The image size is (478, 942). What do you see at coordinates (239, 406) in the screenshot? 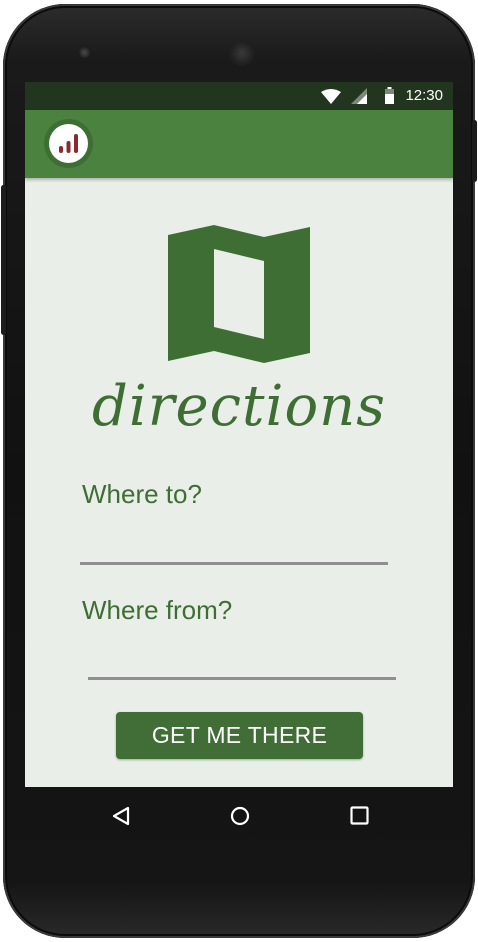
I see `app-title: directions` at bounding box center [239, 406].